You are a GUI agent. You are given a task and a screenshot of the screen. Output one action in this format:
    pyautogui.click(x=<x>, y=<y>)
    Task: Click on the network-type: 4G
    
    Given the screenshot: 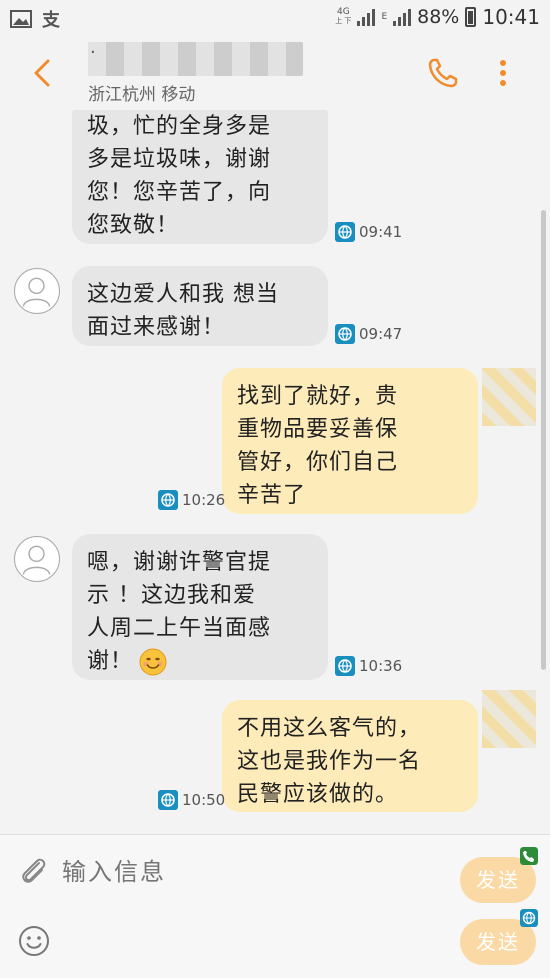 What is the action you would take?
    pyautogui.click(x=343, y=12)
    